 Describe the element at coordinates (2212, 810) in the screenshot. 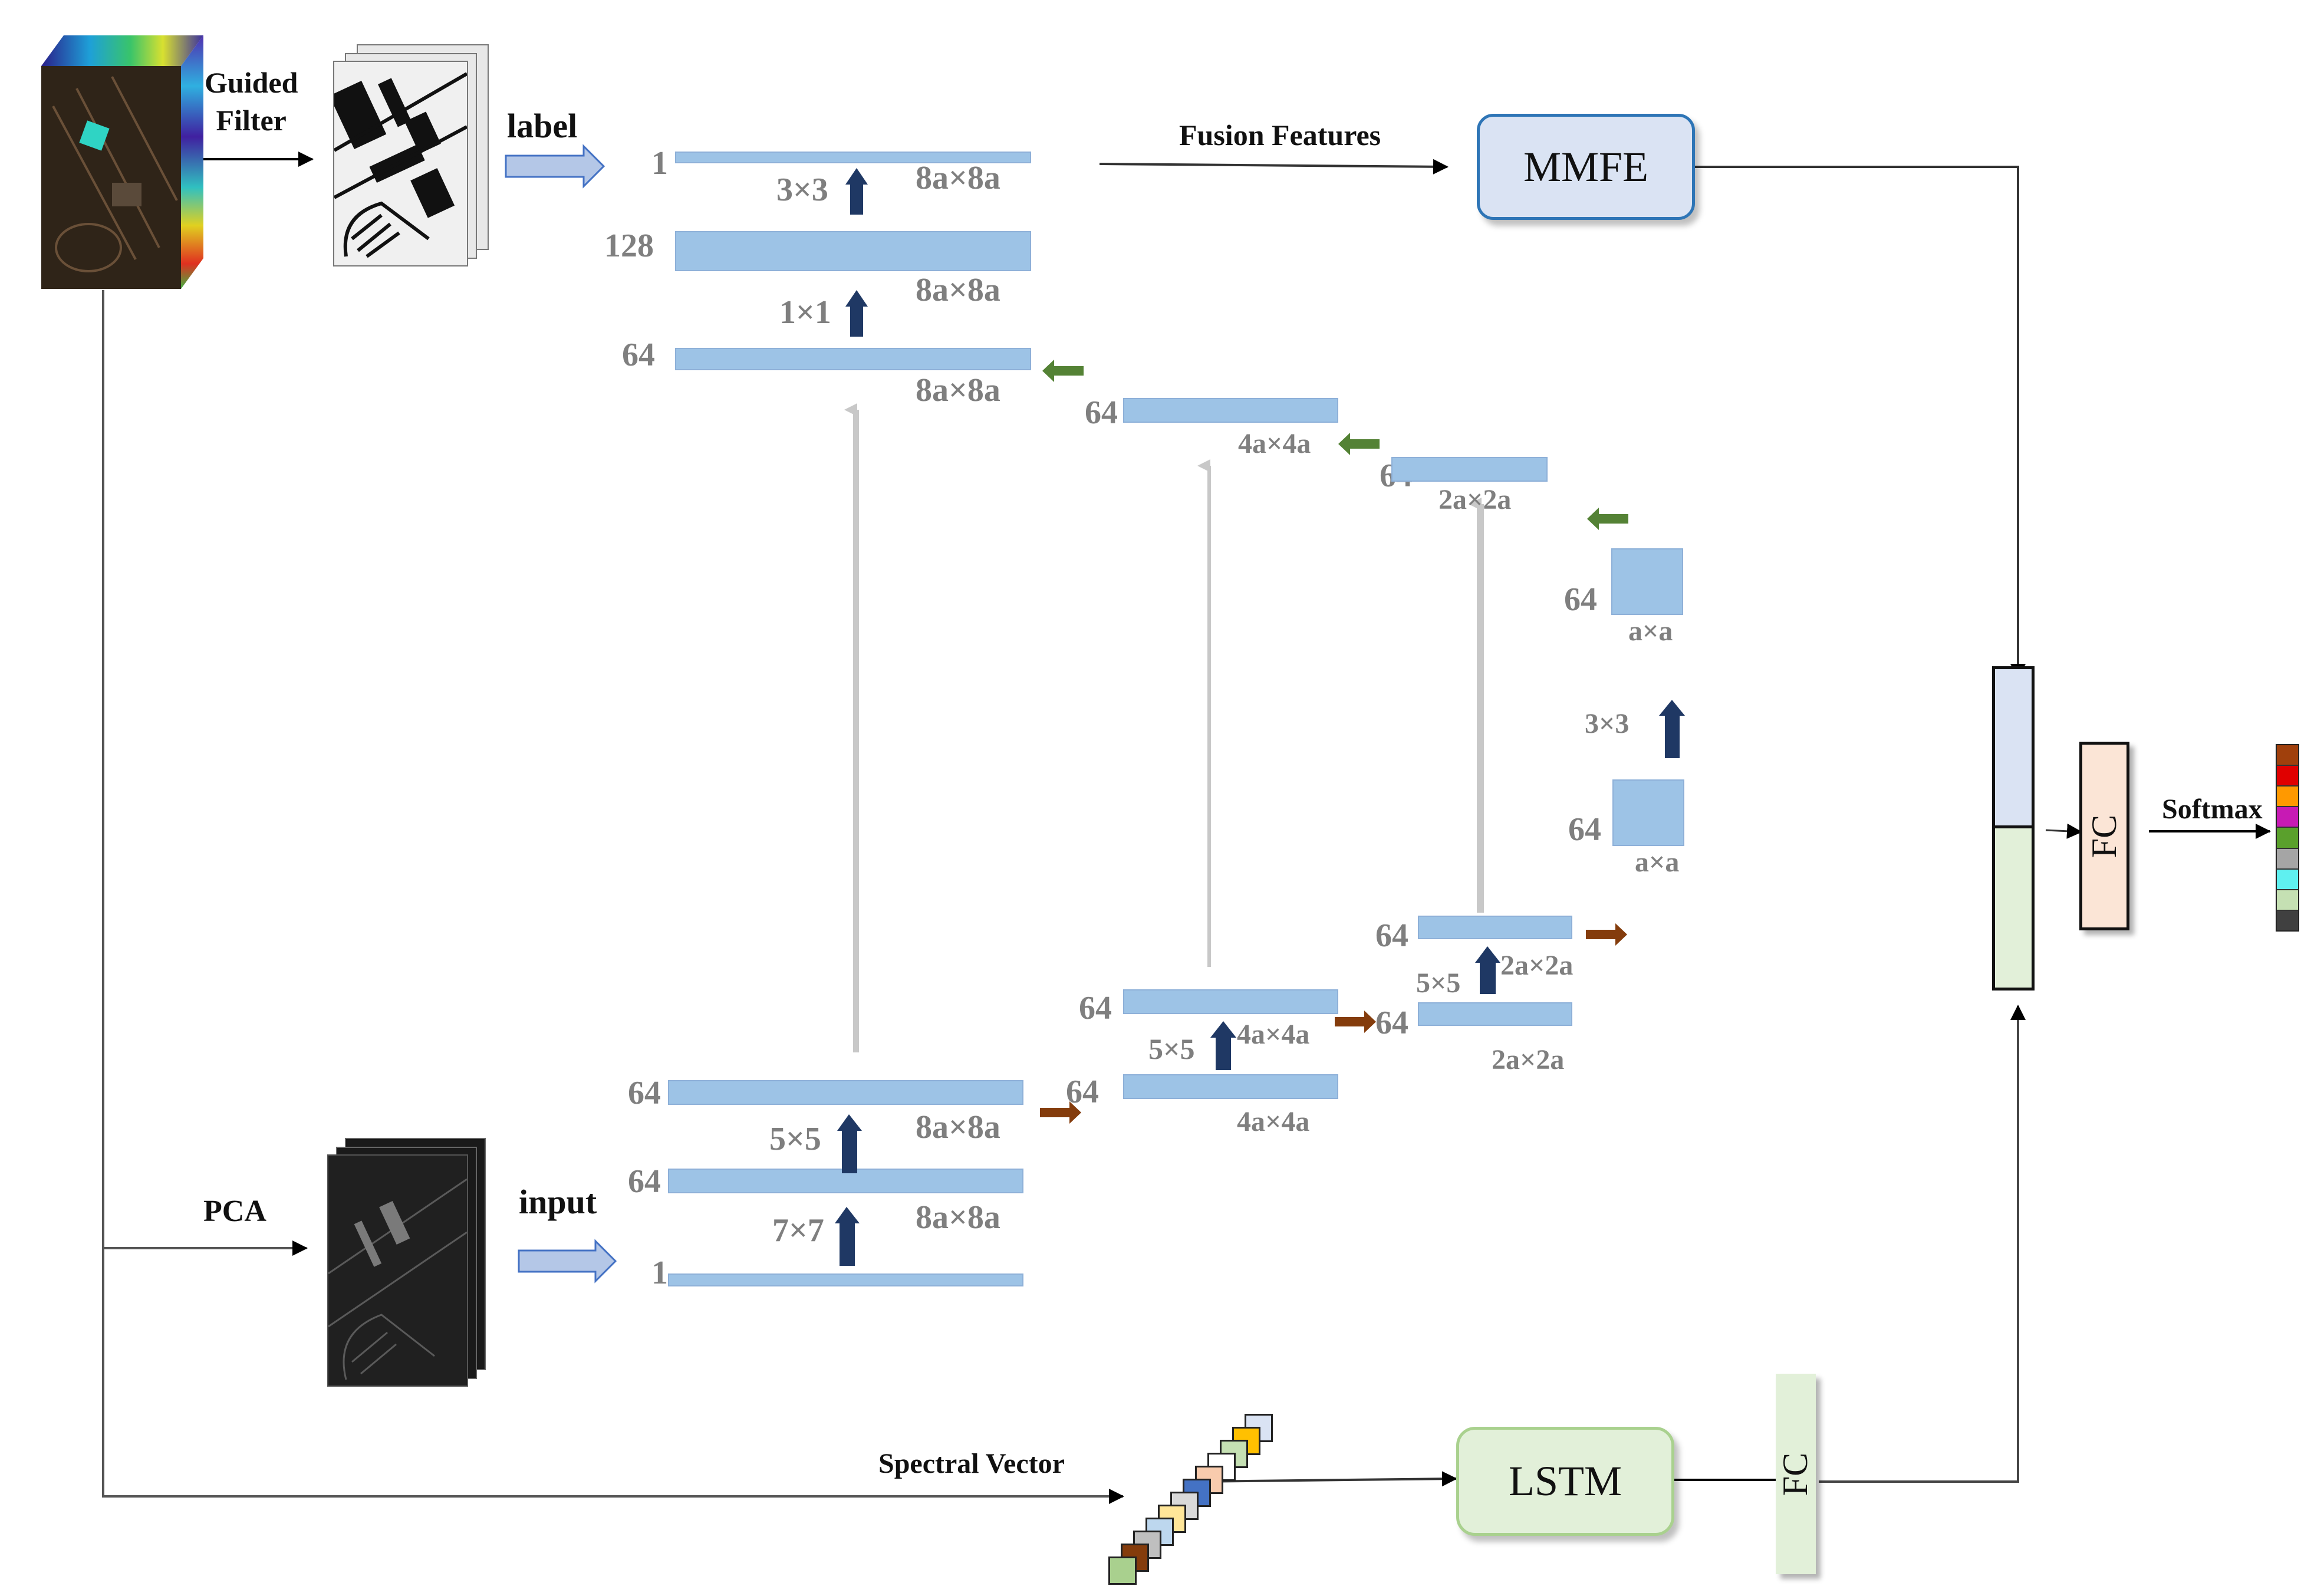

I see `softmax-label: Softmax` at that location.